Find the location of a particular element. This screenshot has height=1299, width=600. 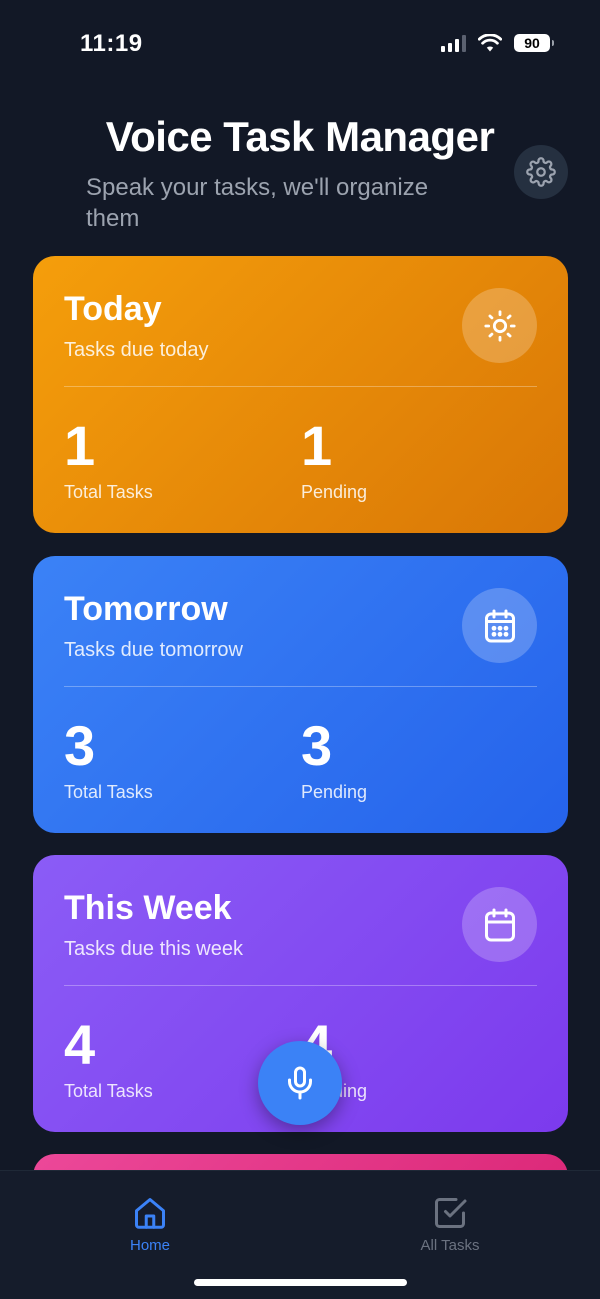

total-tasks-value: 3 is located at coordinates (80, 745).